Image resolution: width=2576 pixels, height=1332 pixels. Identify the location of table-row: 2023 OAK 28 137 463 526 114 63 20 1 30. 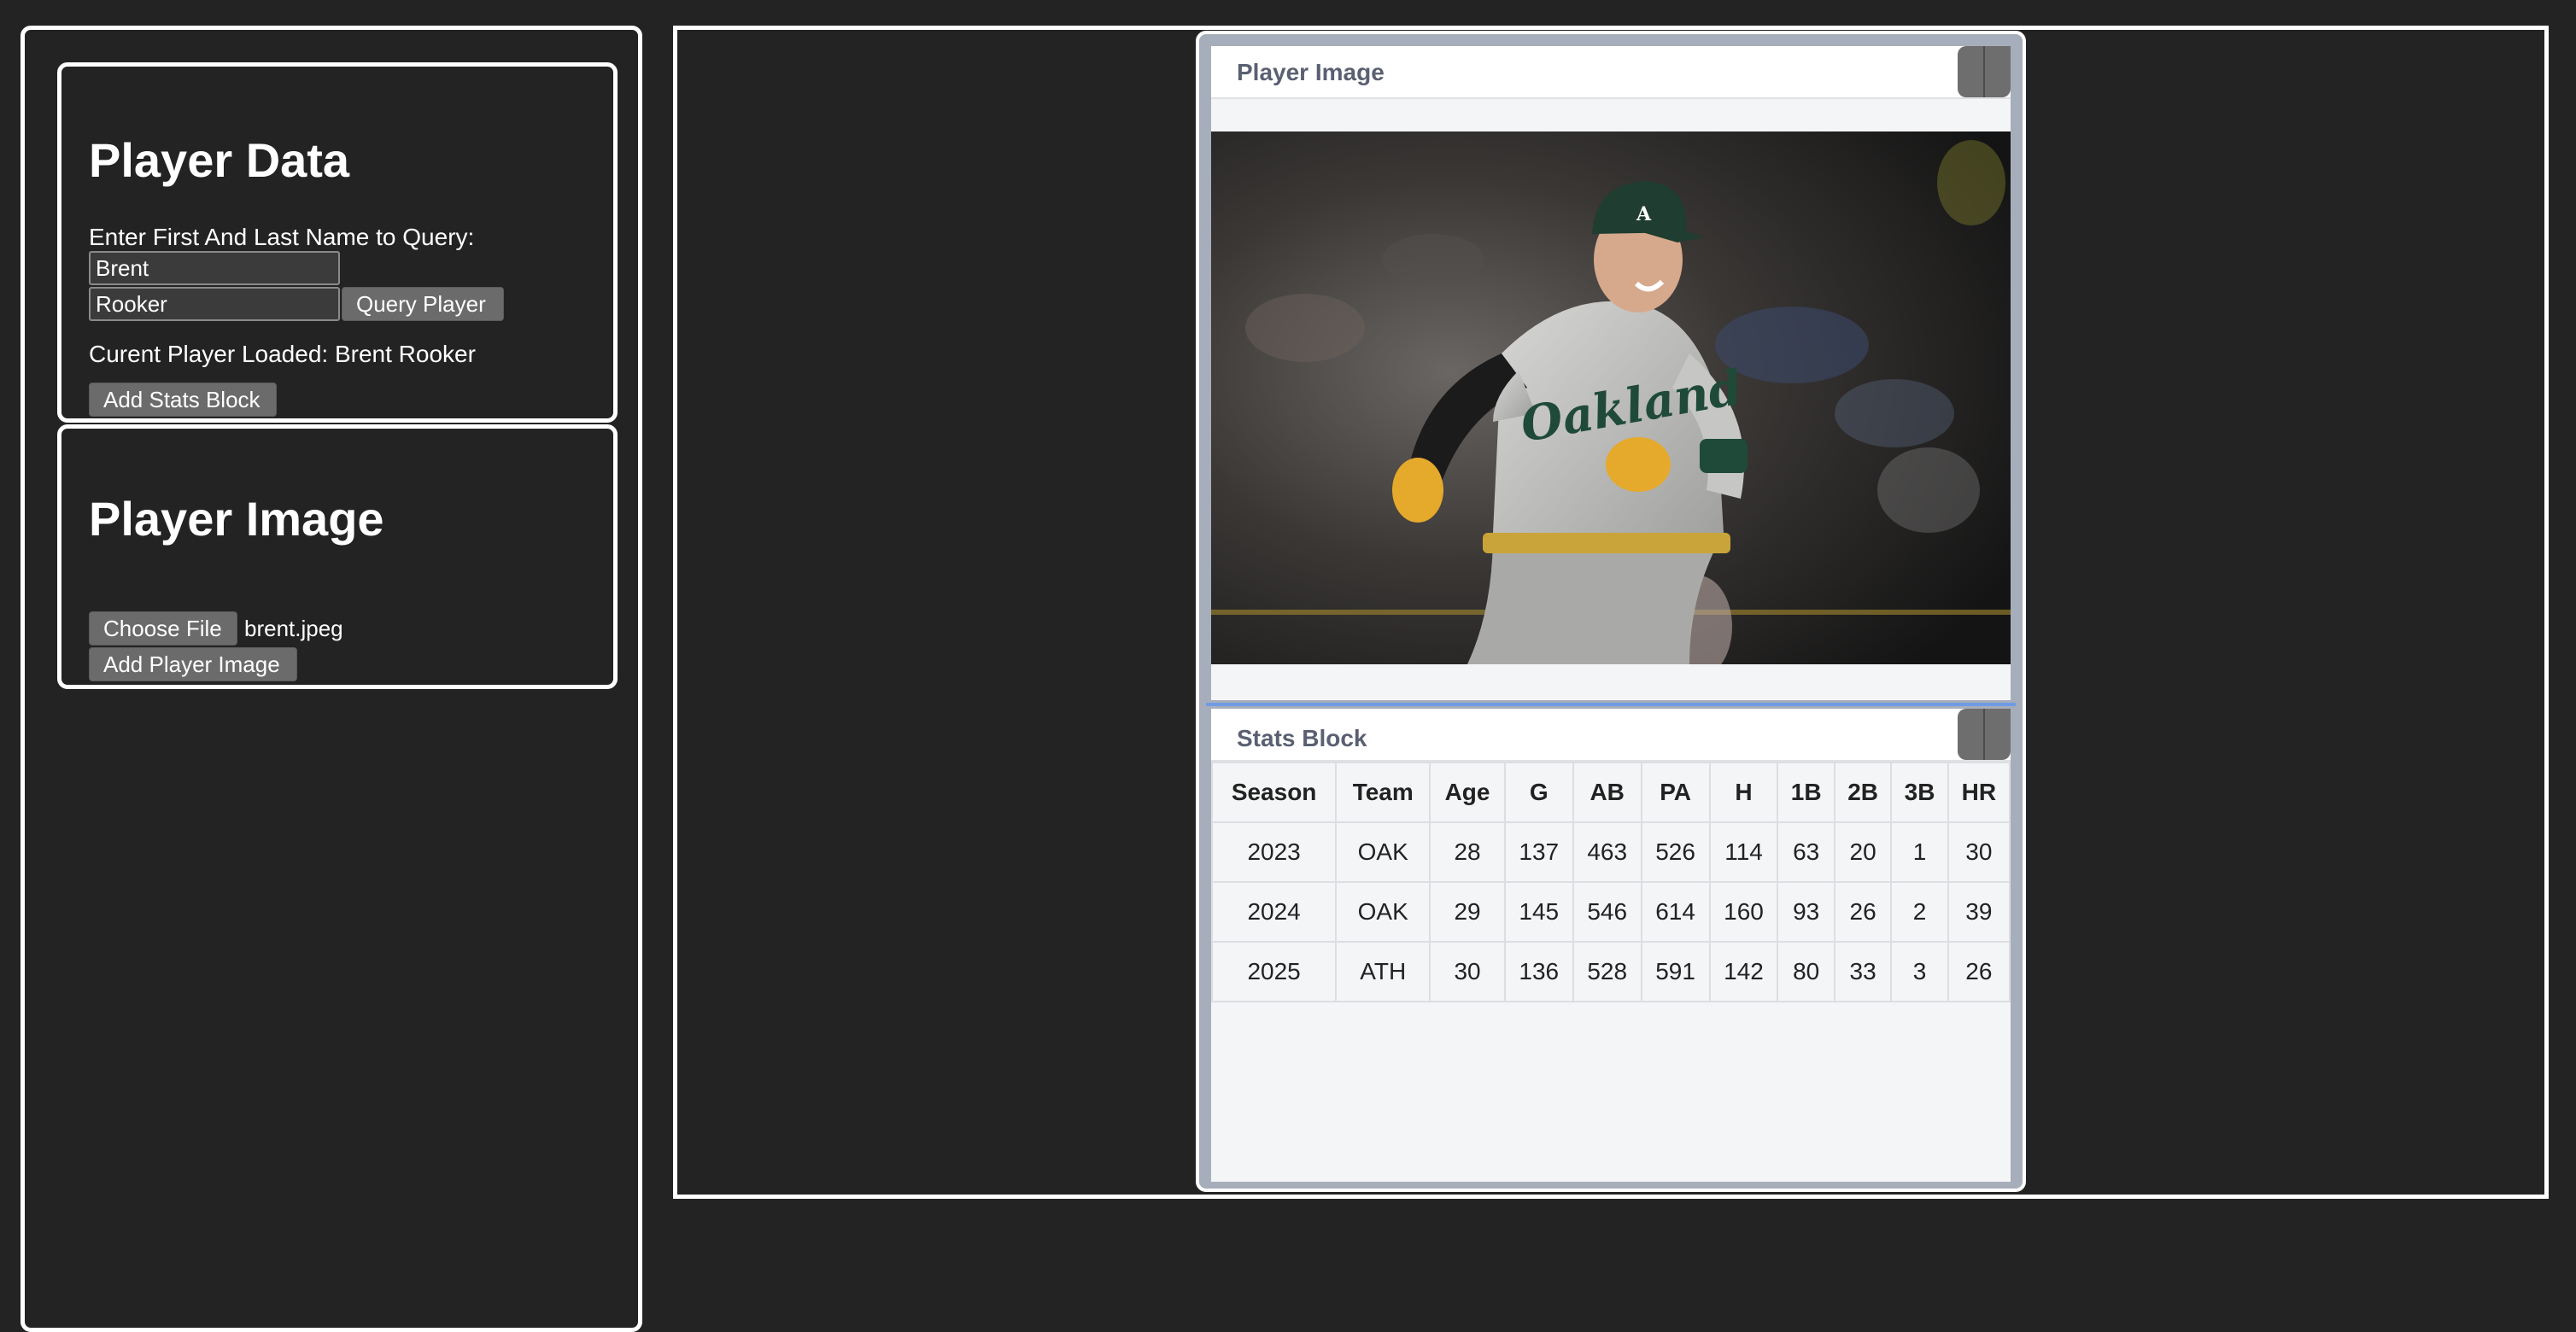
(1611, 852).